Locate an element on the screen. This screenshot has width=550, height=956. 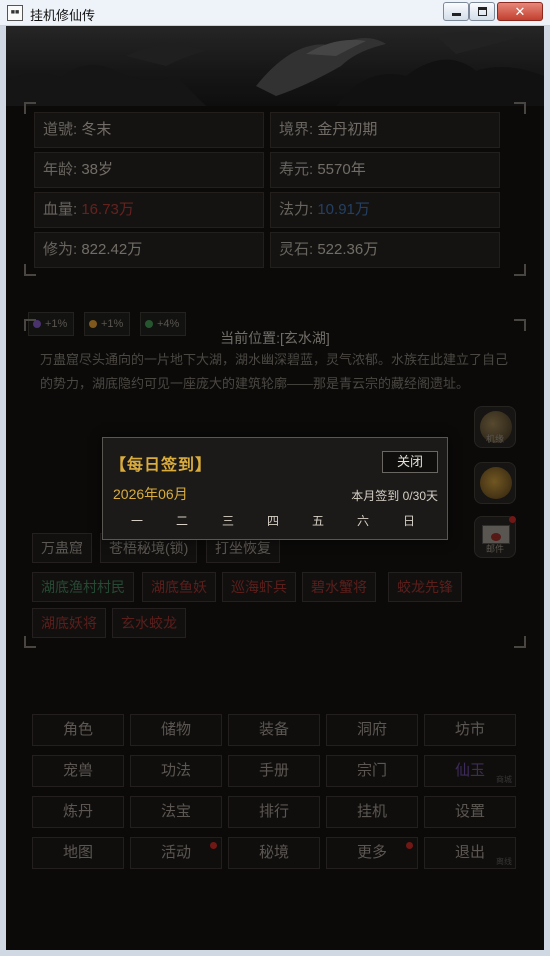
minimize-icon is located at coordinates (456, 14).